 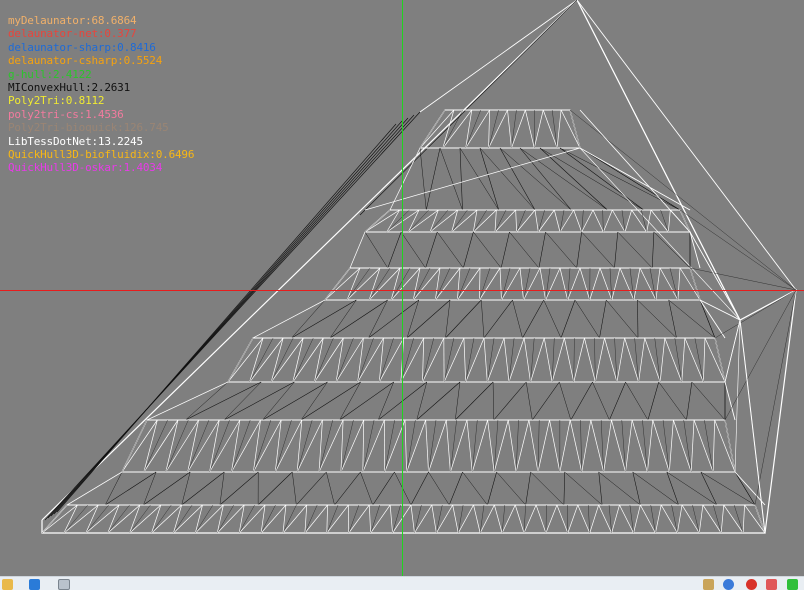 I want to click on app-window-icon, so click(x=64, y=584).